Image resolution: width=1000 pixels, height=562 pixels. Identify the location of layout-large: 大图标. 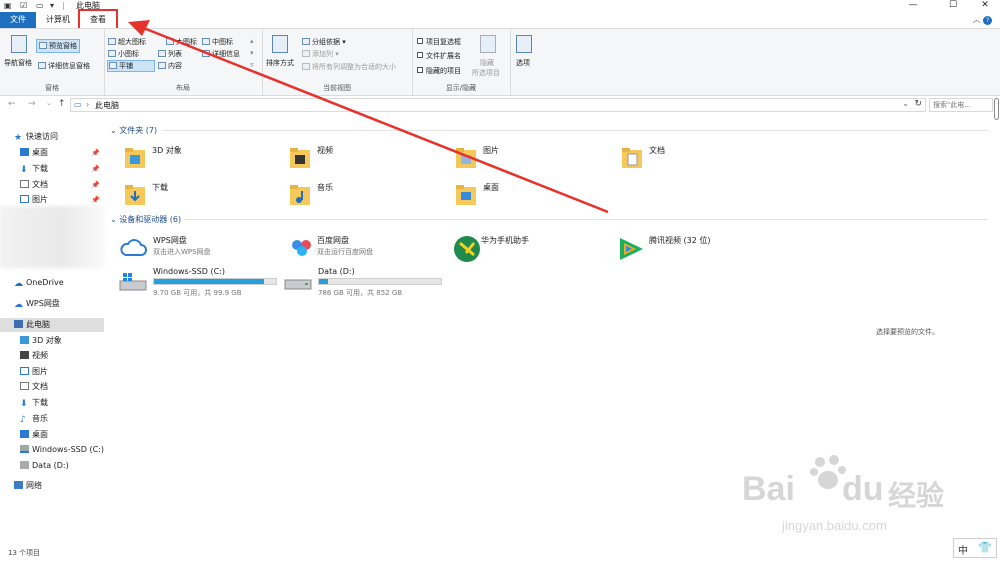
(181, 42).